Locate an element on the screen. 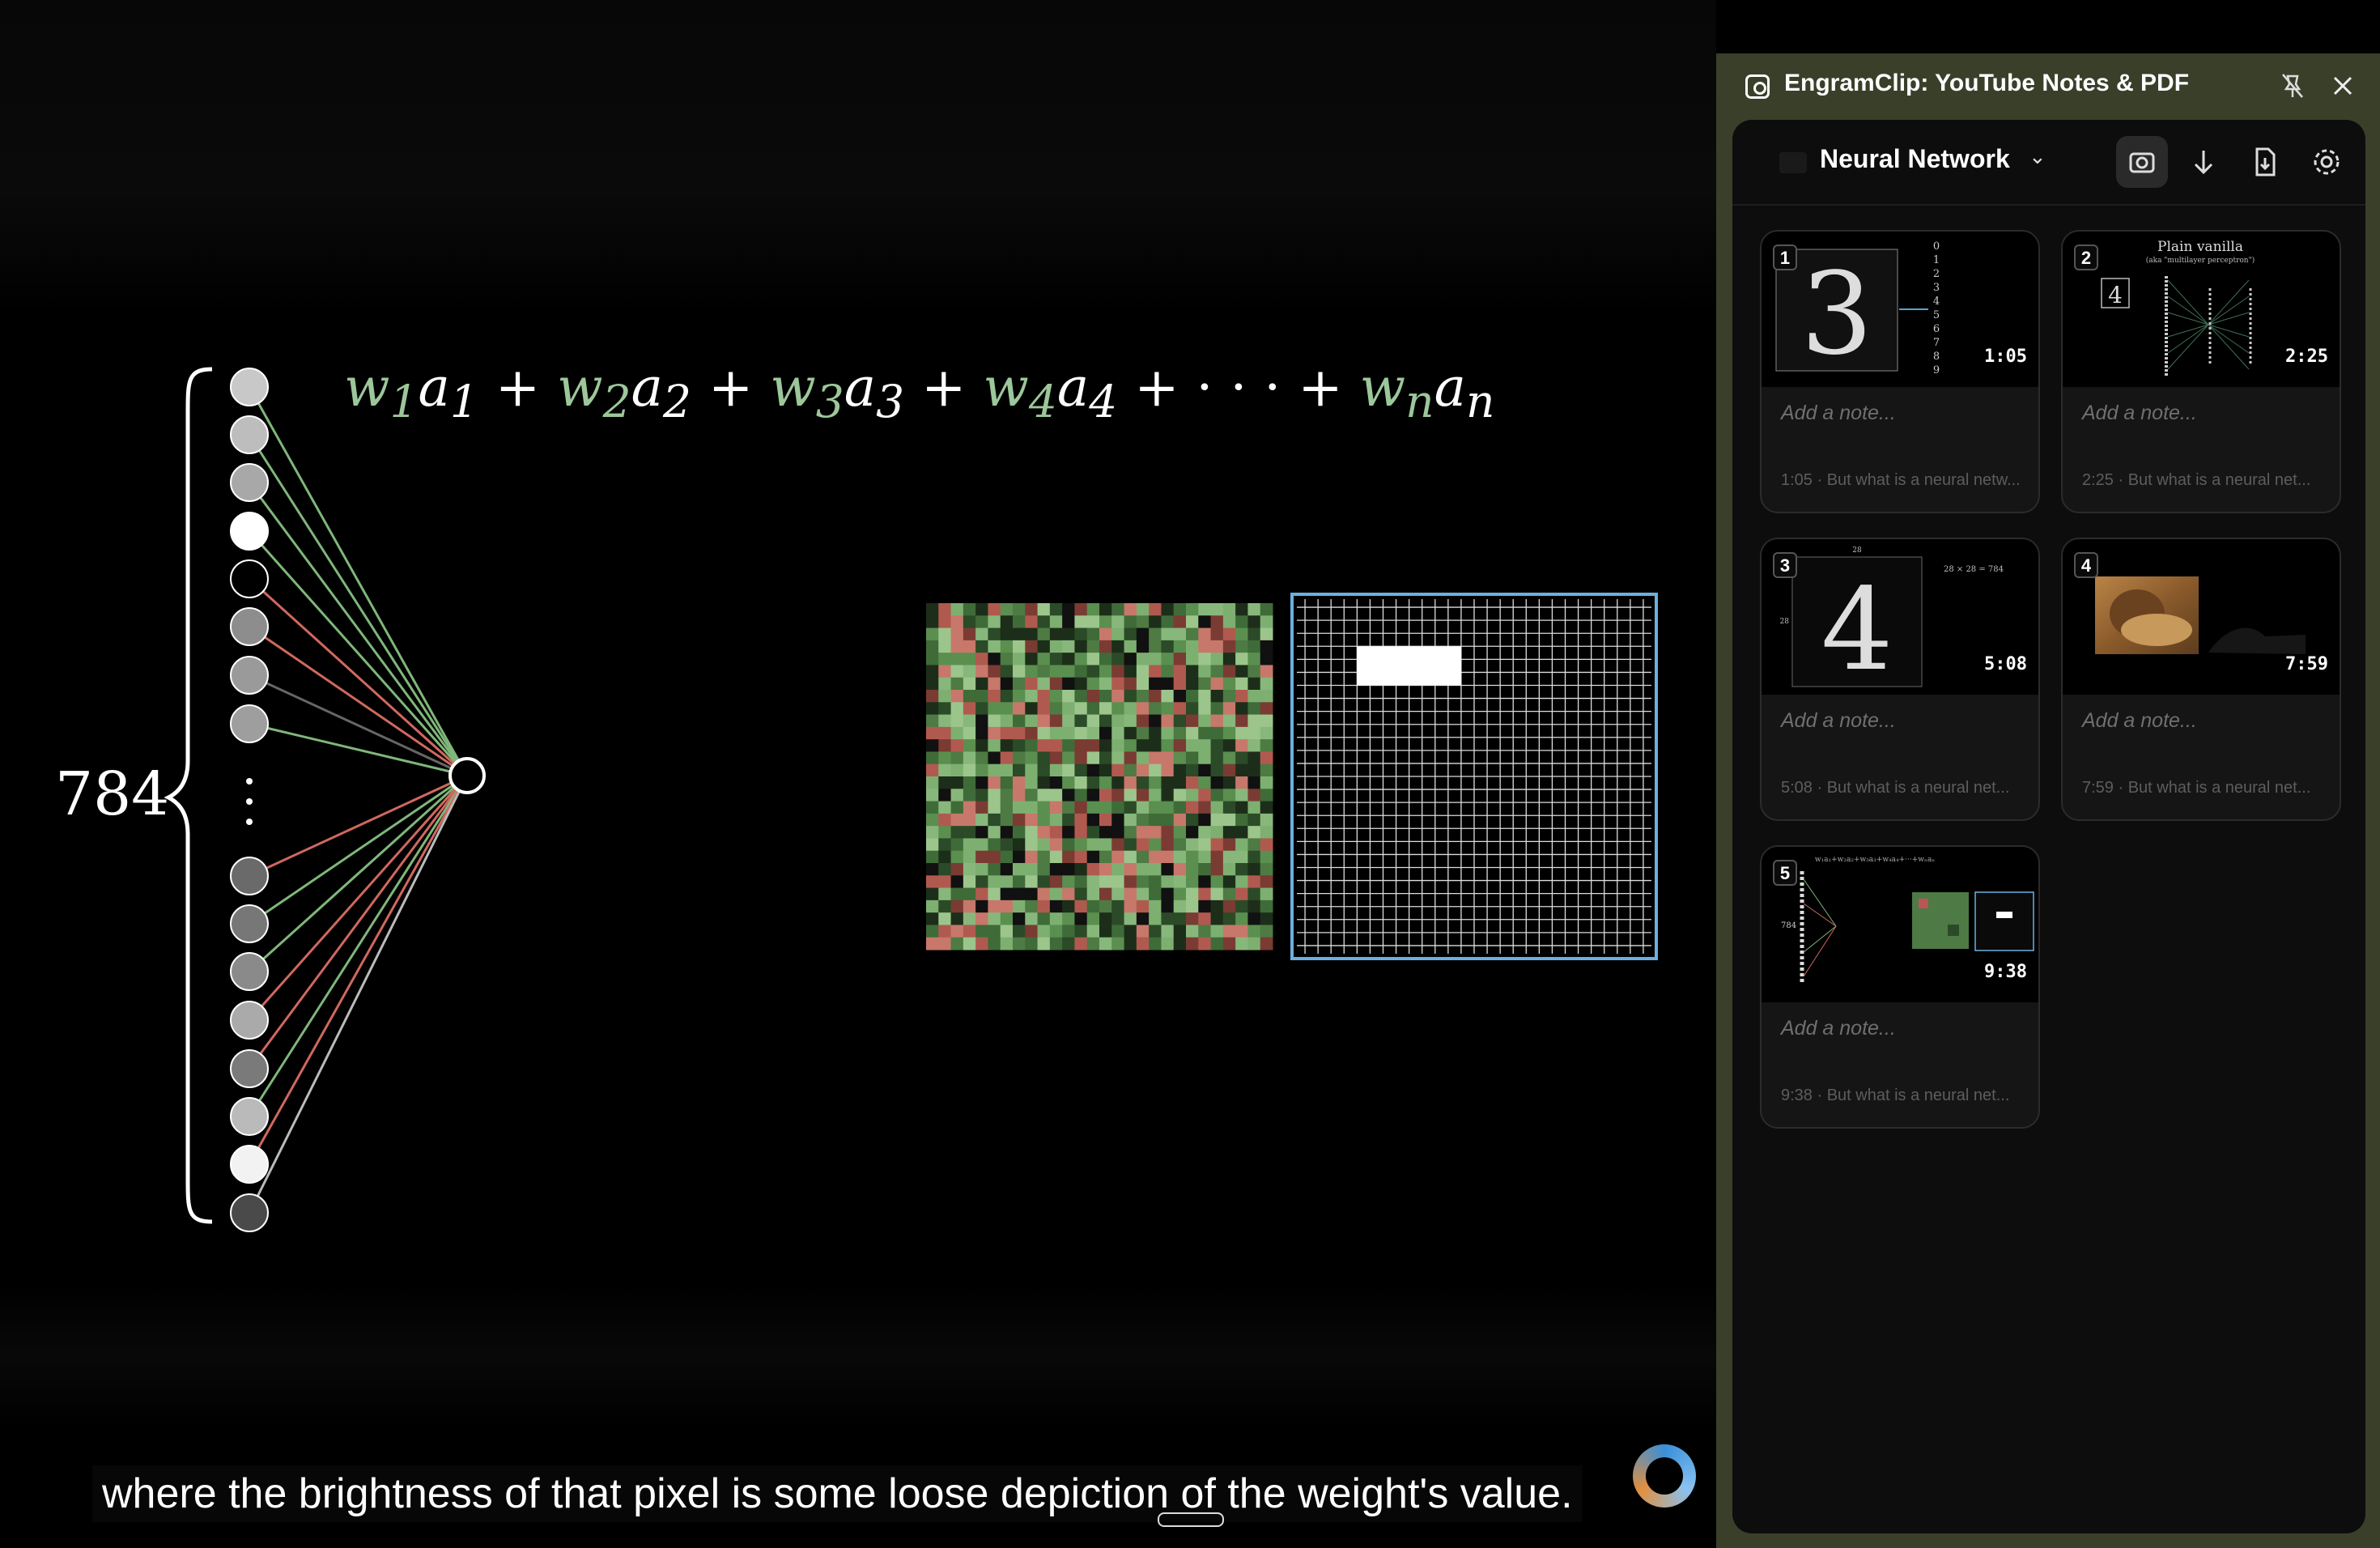  settings-button is located at coordinates (2326, 162).